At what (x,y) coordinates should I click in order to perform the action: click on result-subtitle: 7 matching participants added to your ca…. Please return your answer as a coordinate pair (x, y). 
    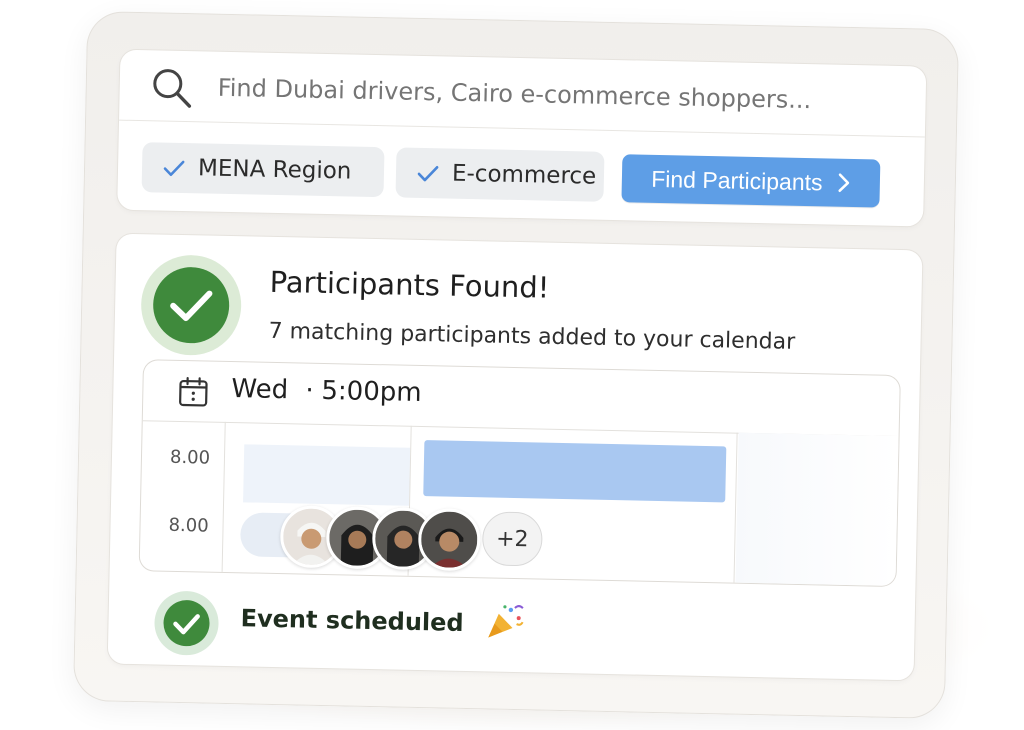
    Looking at the image, I should click on (531, 337).